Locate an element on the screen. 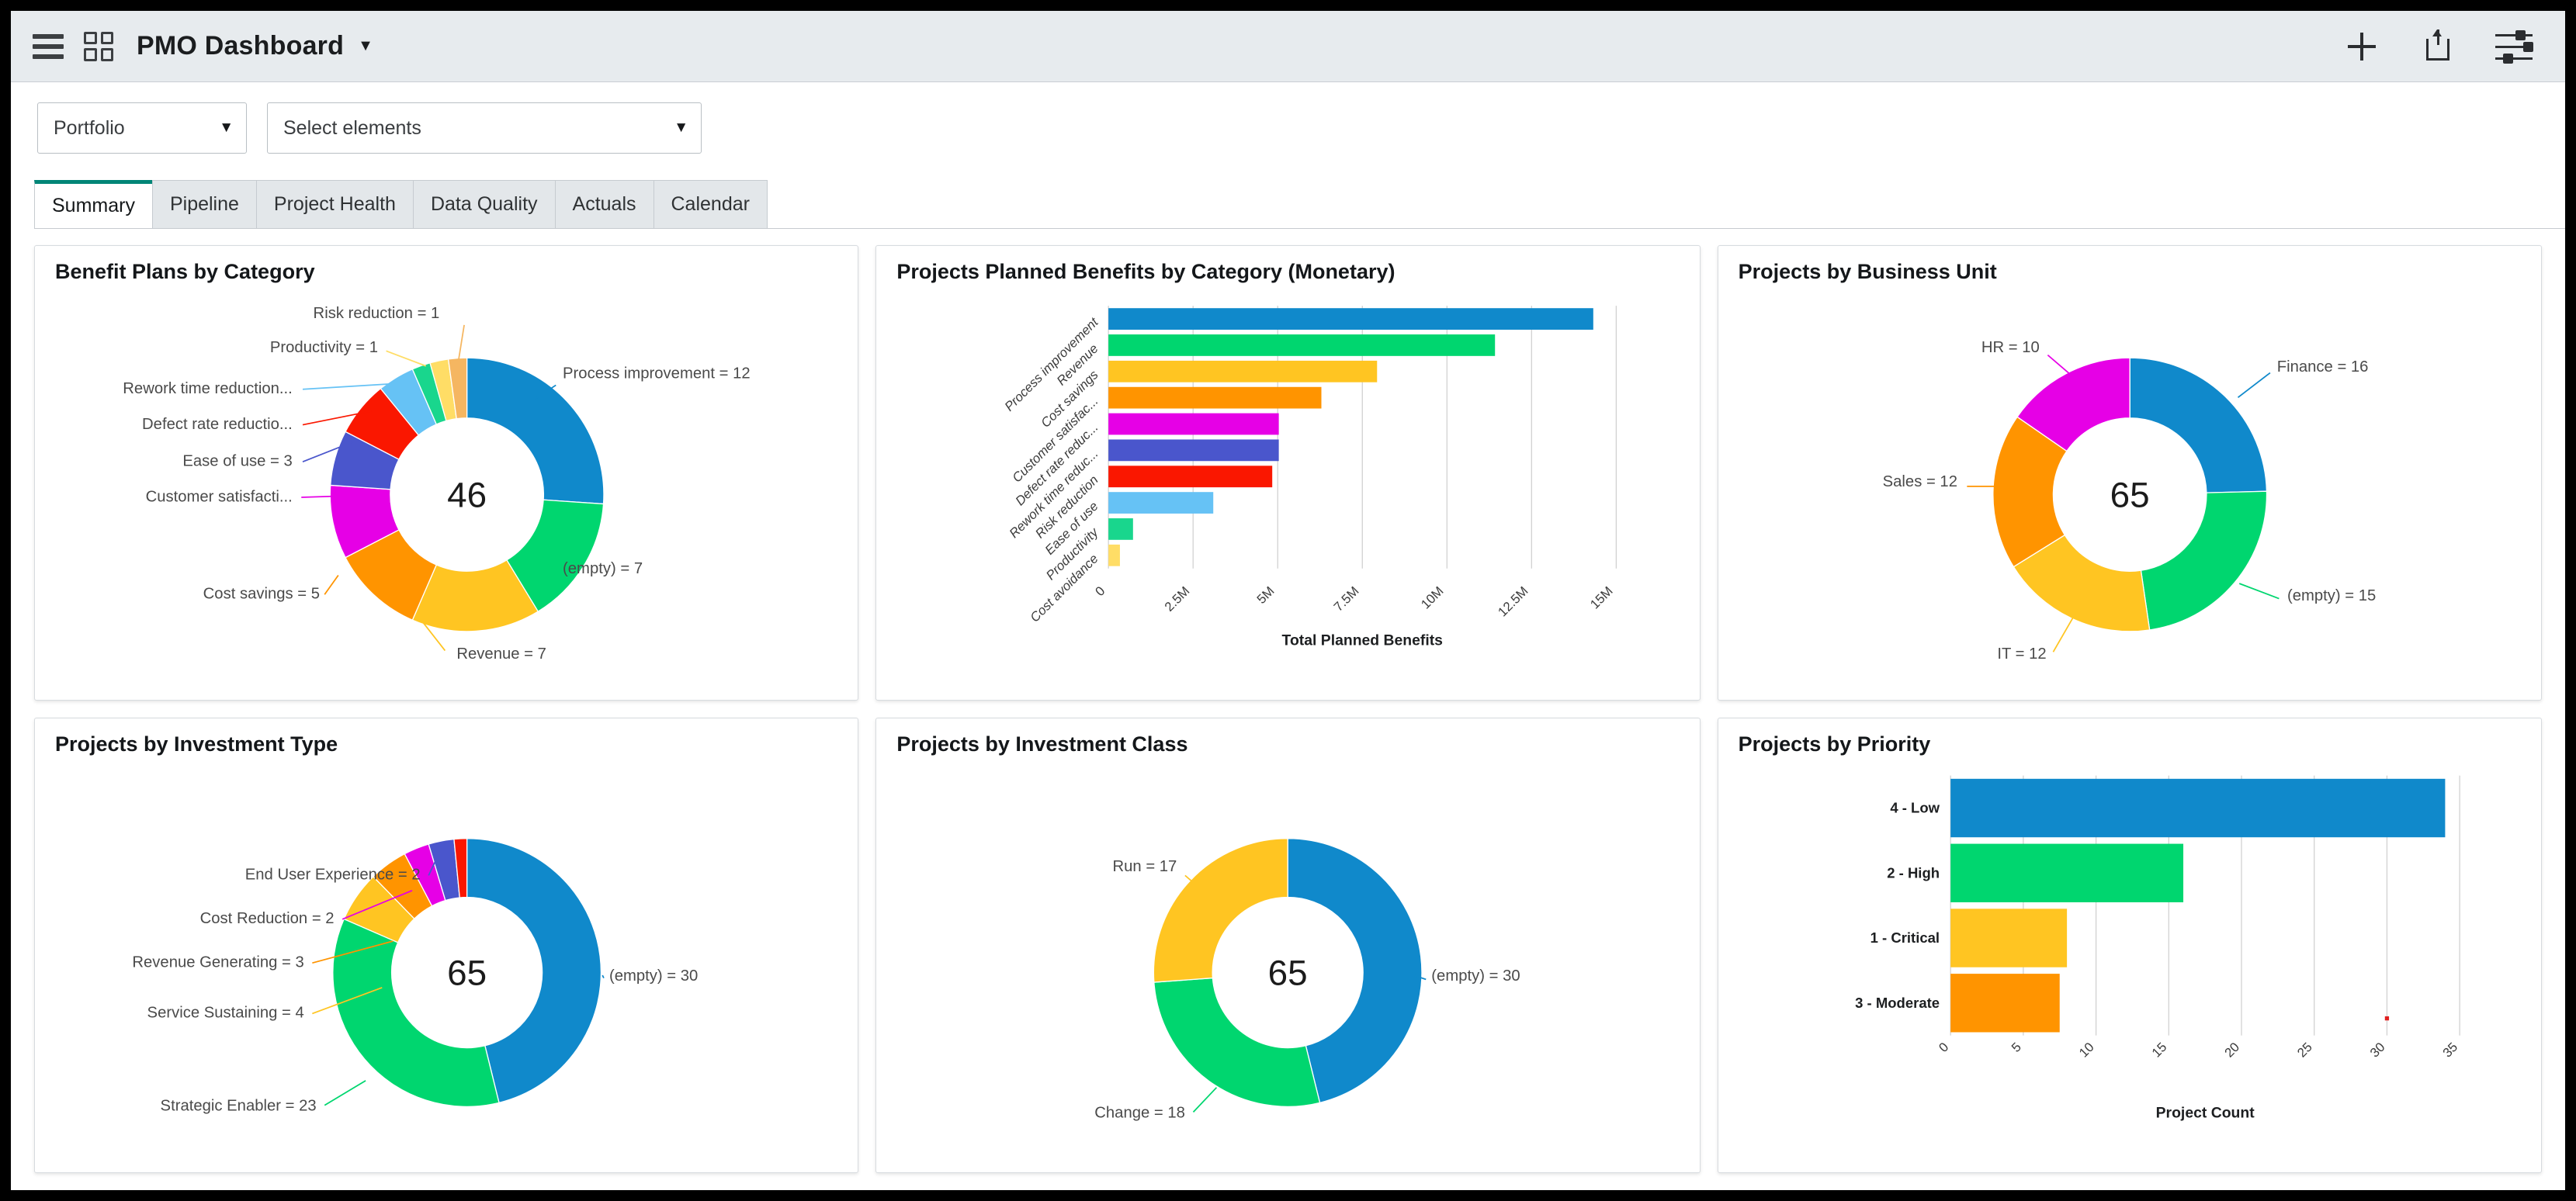 The height and width of the screenshot is (1201, 2576). pie-slice-label: HR = 10 is located at coordinates (2010, 348).